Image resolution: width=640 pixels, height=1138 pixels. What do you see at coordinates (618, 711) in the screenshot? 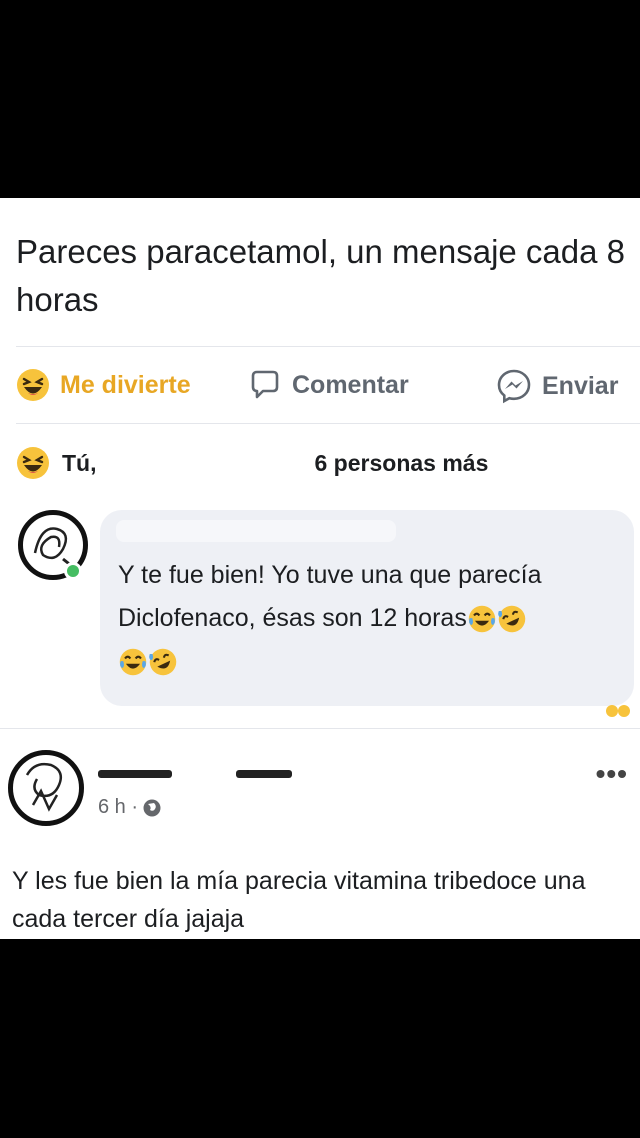
I see `mini-reaction-icon` at bounding box center [618, 711].